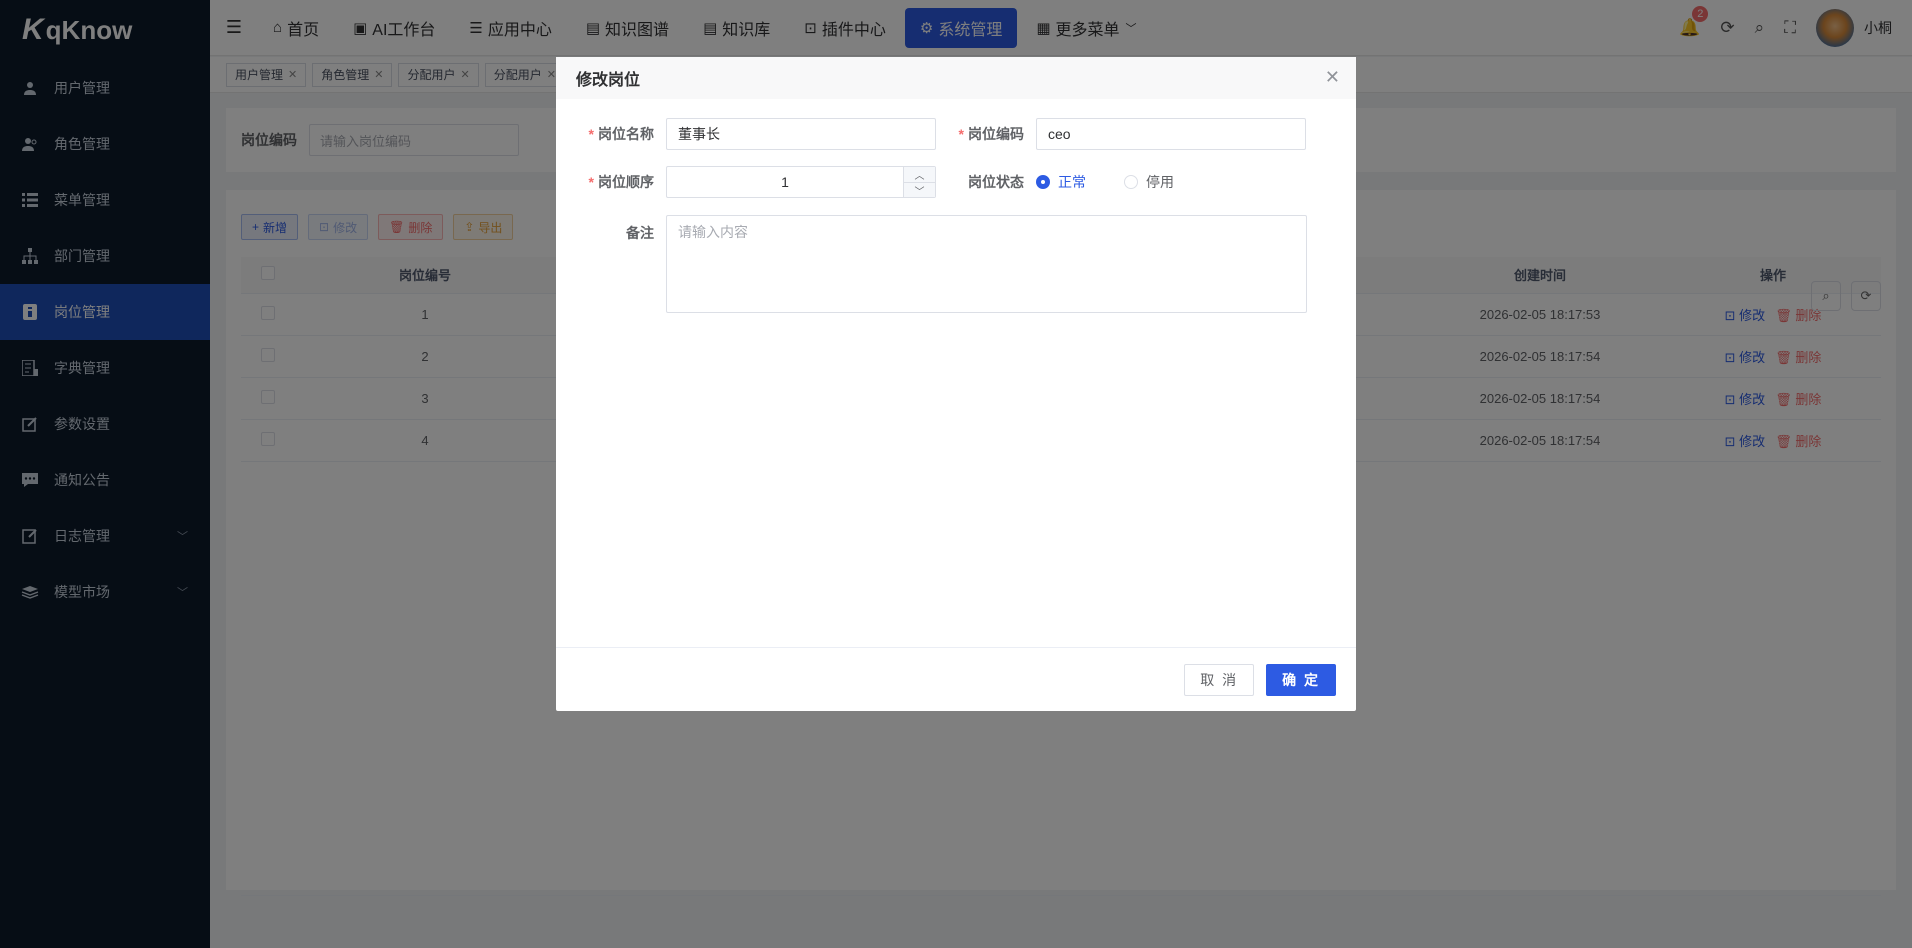 Image resolution: width=1912 pixels, height=948 pixels. I want to click on remark-label: 备注, so click(640, 233).